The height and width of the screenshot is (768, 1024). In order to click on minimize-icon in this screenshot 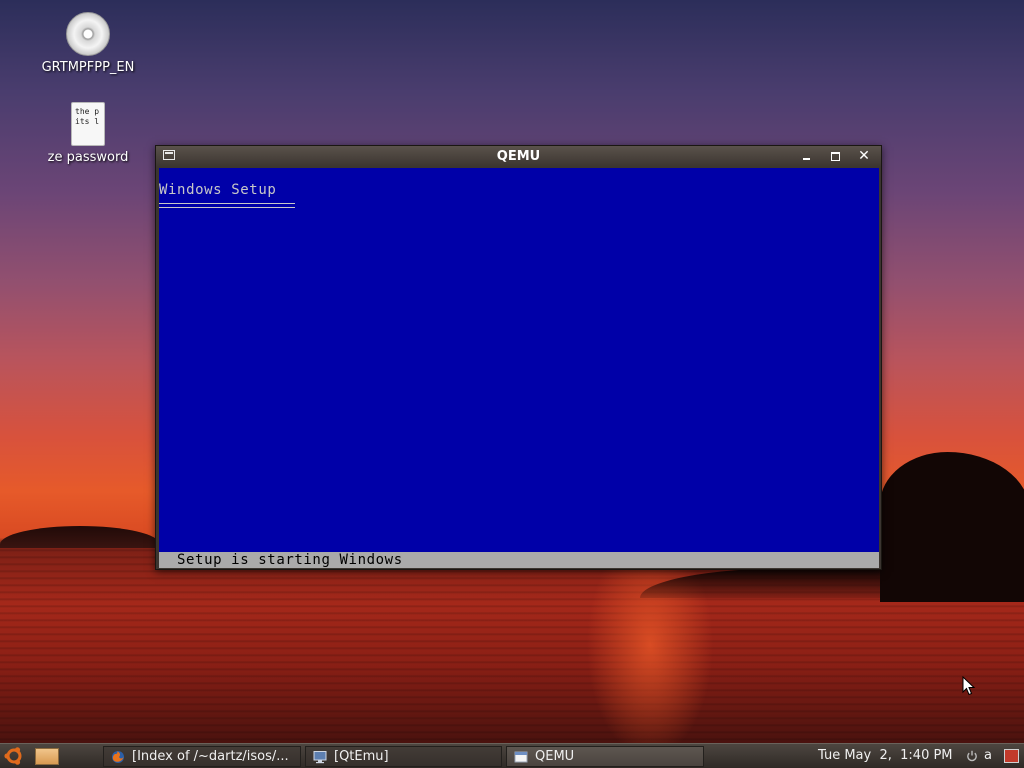, I will do `click(806, 159)`.